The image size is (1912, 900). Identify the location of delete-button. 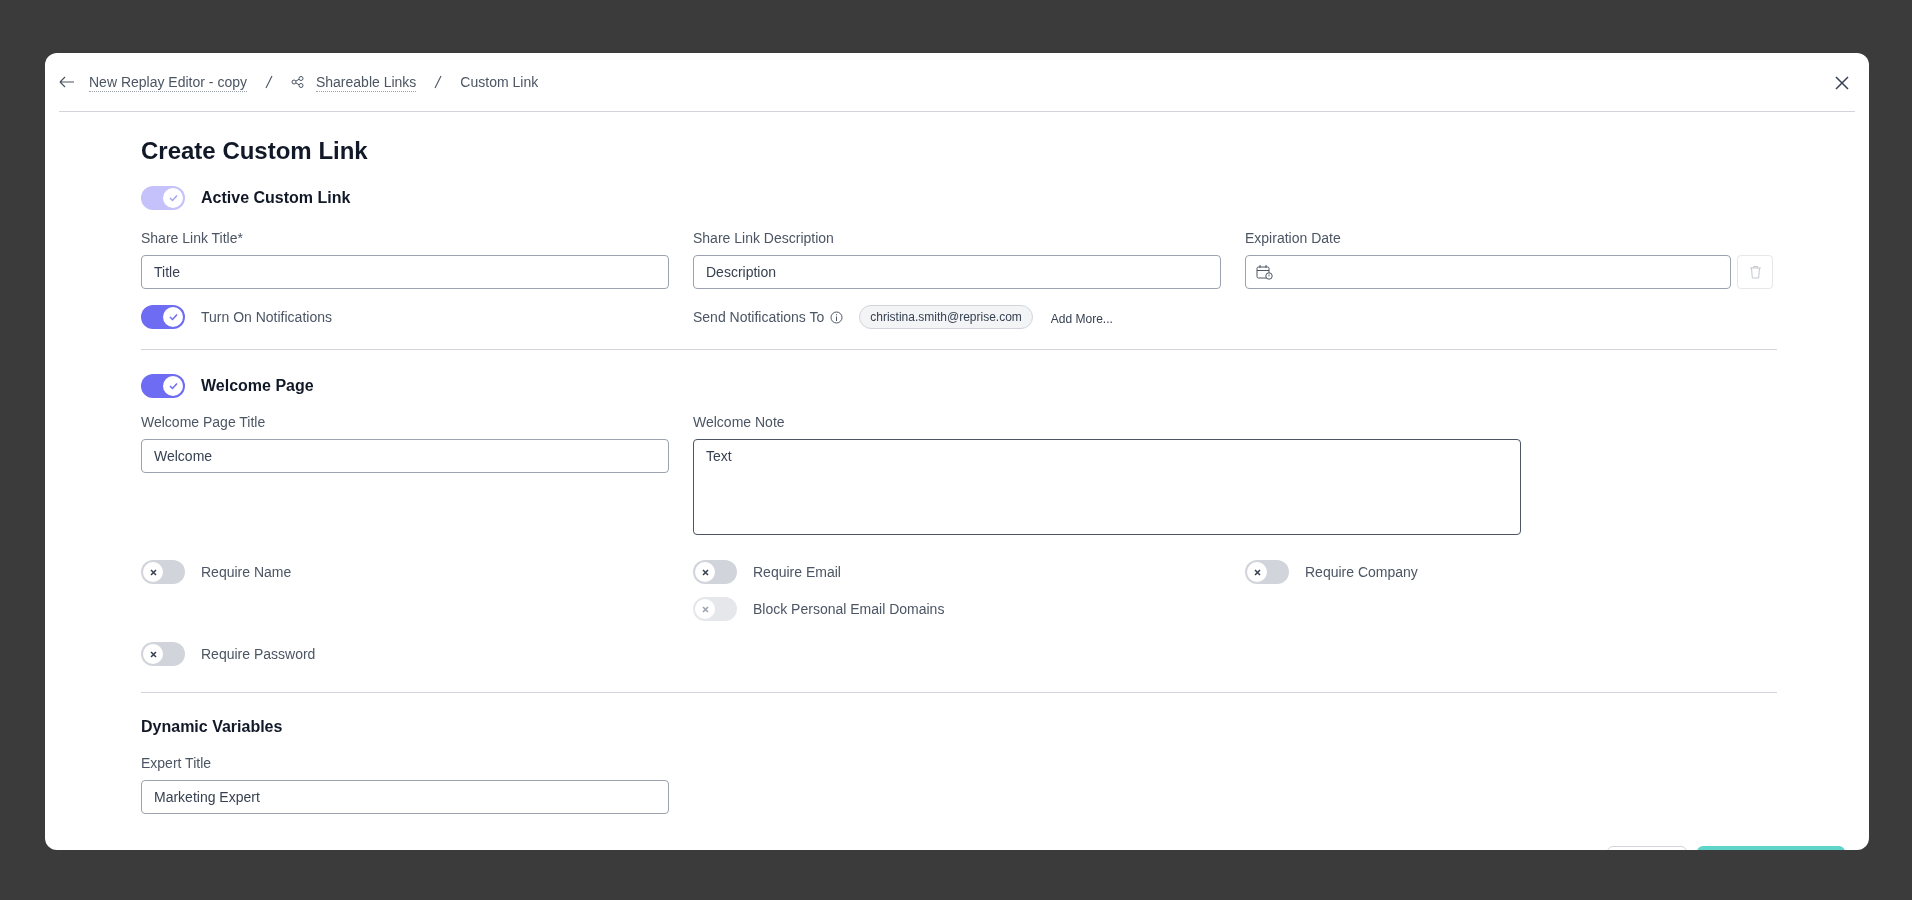
(1755, 272).